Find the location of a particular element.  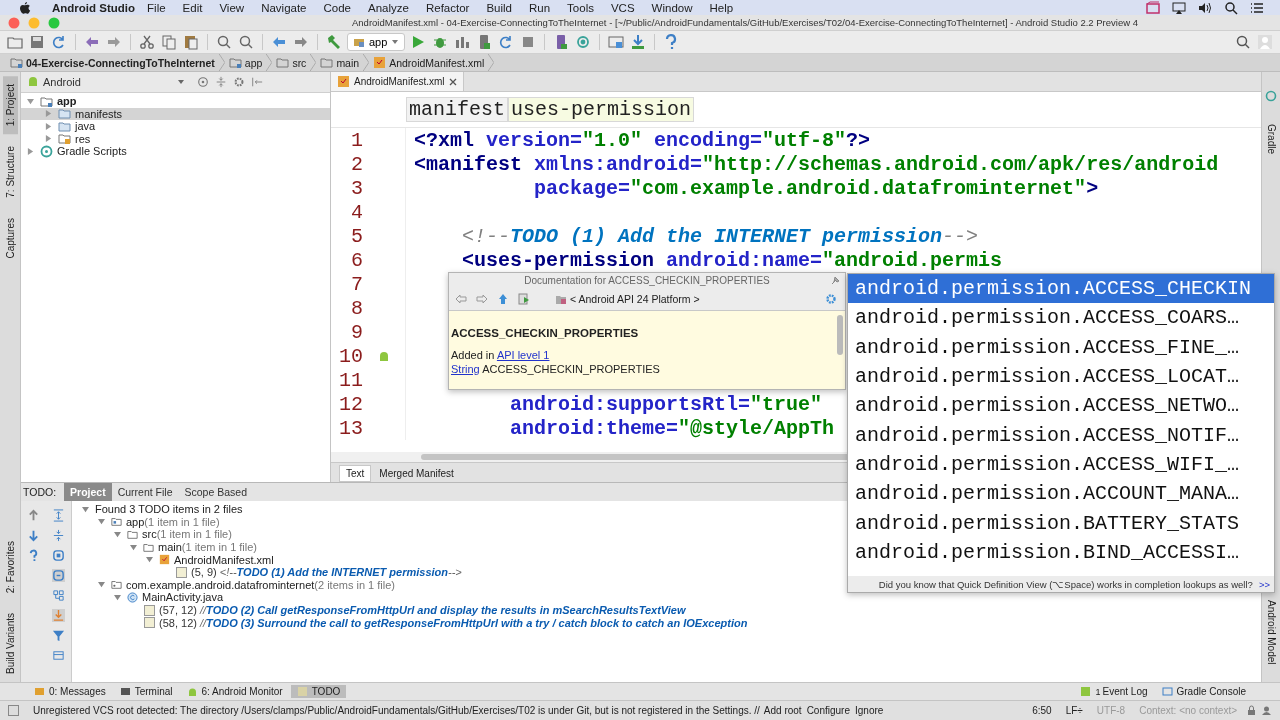

tree-node: src(1 item in 1 file) is located at coordinates (187, 534).